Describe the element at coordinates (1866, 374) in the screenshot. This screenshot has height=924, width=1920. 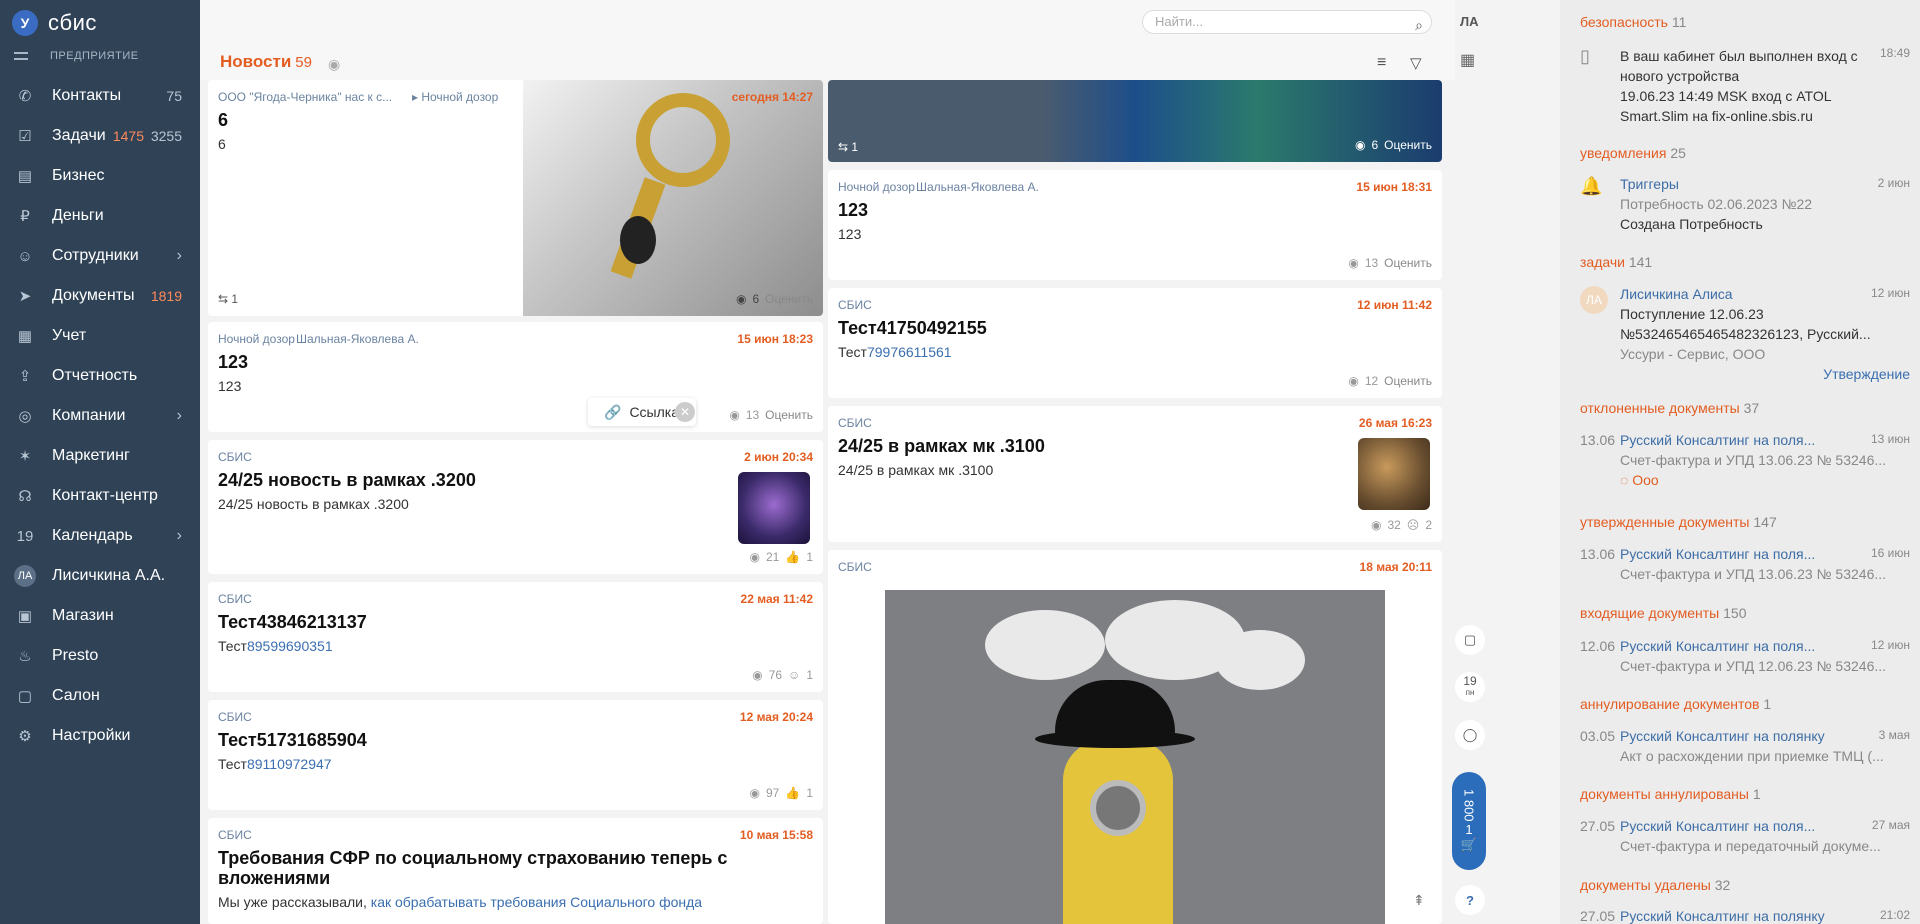
I see `approve-link: Утверждение` at that location.